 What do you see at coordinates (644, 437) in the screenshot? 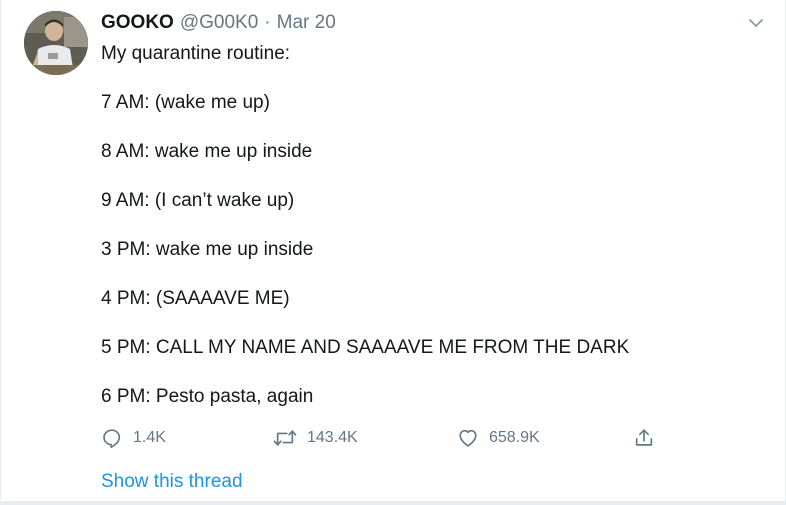
I see `share-icon` at bounding box center [644, 437].